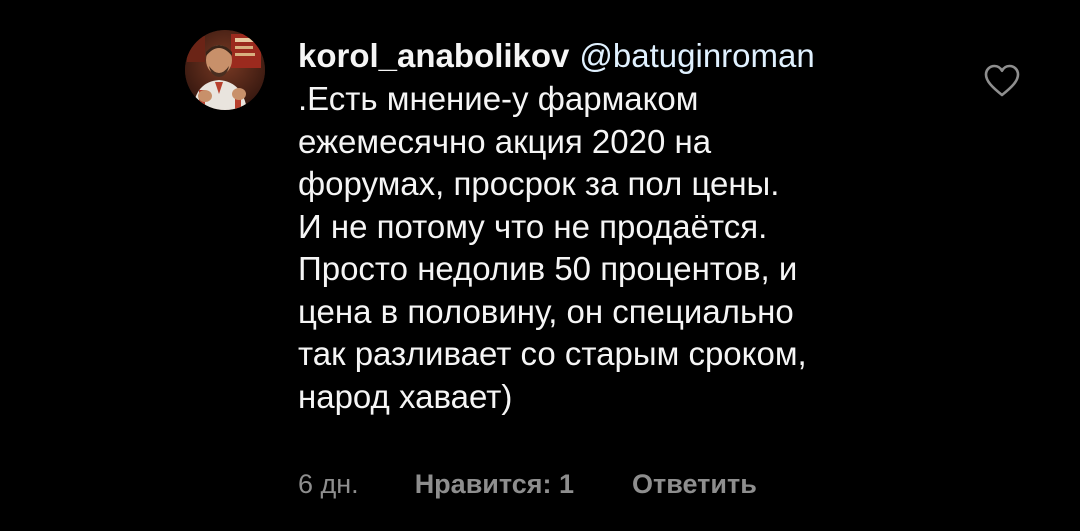  I want to click on avatar-image, so click(225, 70).